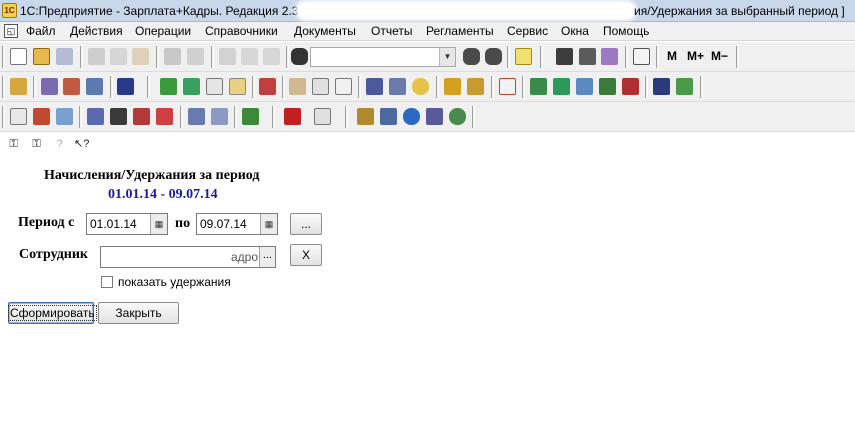  I want to click on text-editor-icon, so click(609, 56).